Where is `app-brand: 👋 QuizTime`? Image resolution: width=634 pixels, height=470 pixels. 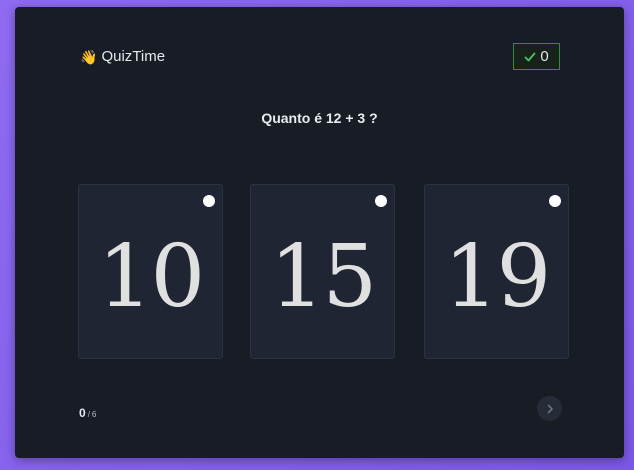
app-brand: 👋 QuizTime is located at coordinates (122, 56).